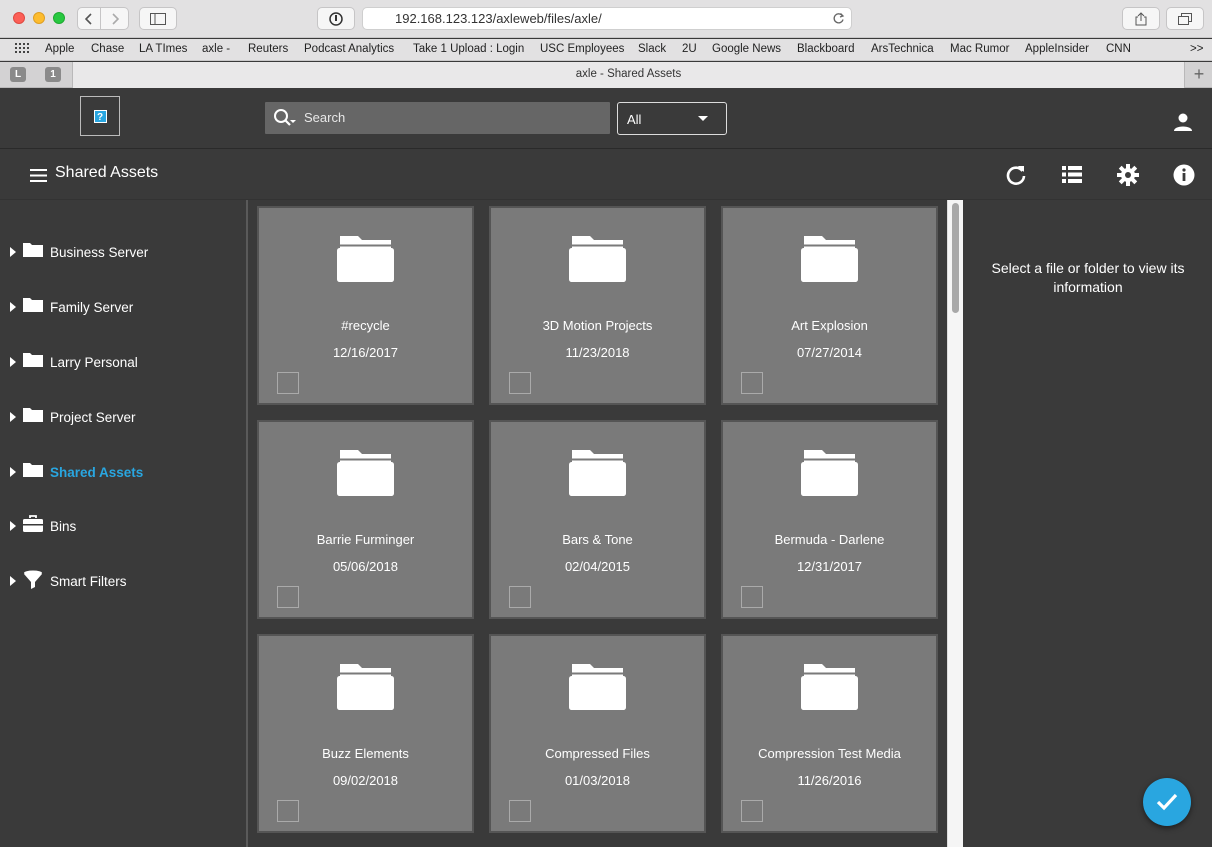 This screenshot has height=847, width=1212. I want to click on bookmark-item: Podcast Analytics, so click(349, 49).